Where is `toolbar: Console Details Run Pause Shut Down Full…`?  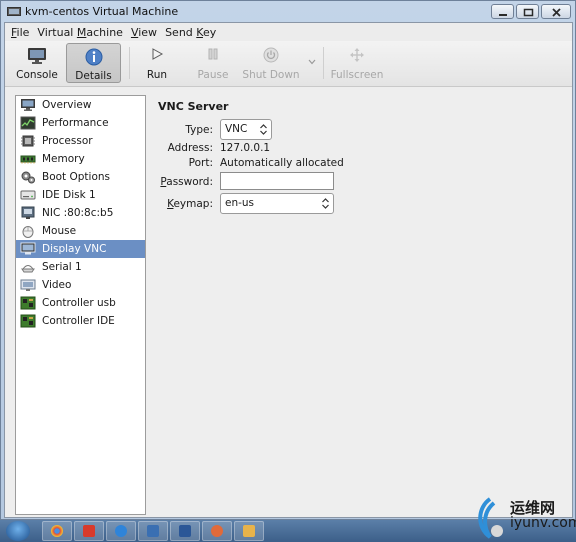 toolbar: Console Details Run Pause Shut Down Full… is located at coordinates (288, 64).